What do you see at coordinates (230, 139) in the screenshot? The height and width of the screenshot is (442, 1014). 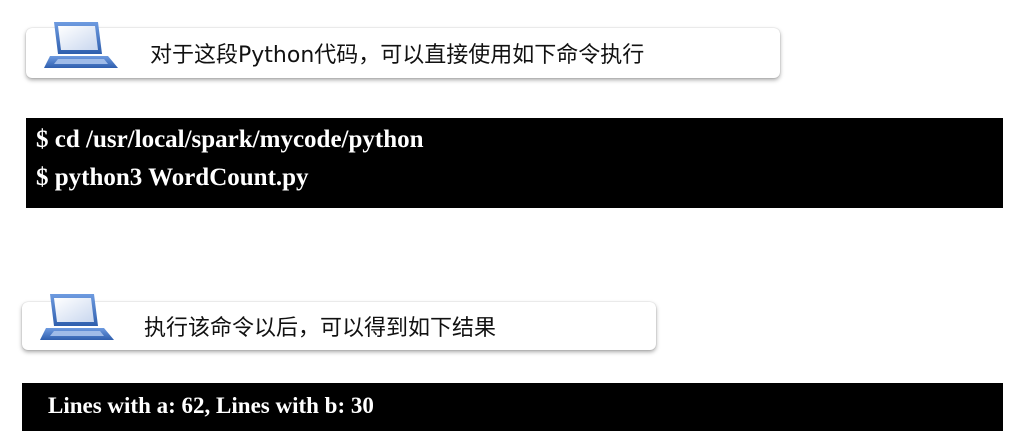 I see `command-line: $ cd /usr/local/spark/mycode/python` at bounding box center [230, 139].